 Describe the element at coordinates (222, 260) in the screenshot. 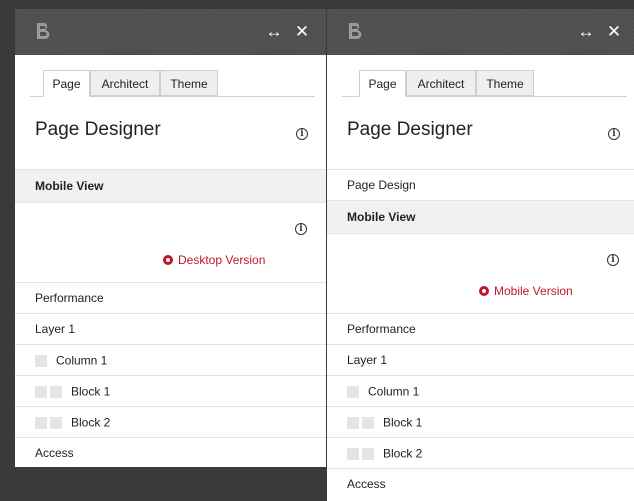

I see `version-link-label: Desktop Version` at that location.